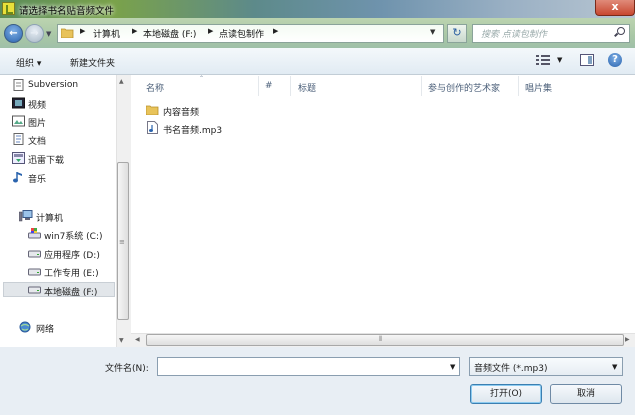 The height and width of the screenshot is (415, 635). Describe the element at coordinates (307, 87) in the screenshot. I see `column-header-title: 标题` at that location.